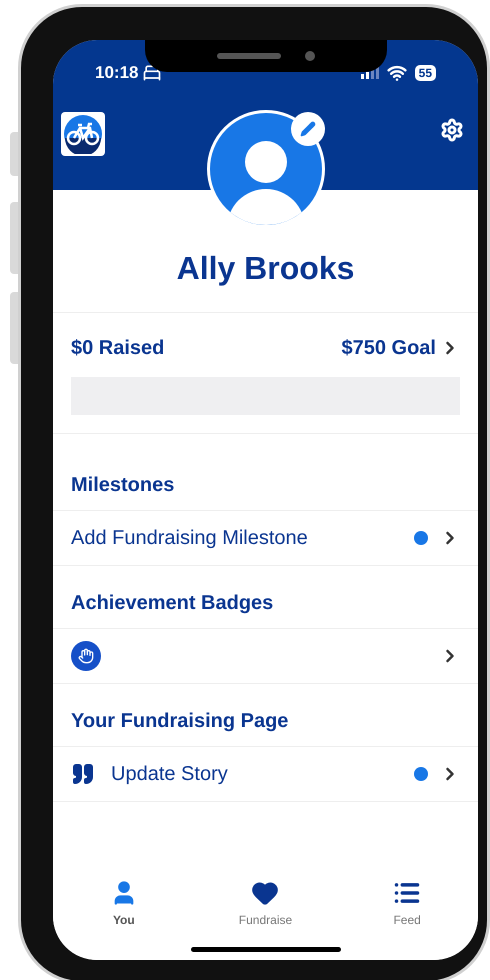  I want to click on speaker-grille, so click(249, 56).